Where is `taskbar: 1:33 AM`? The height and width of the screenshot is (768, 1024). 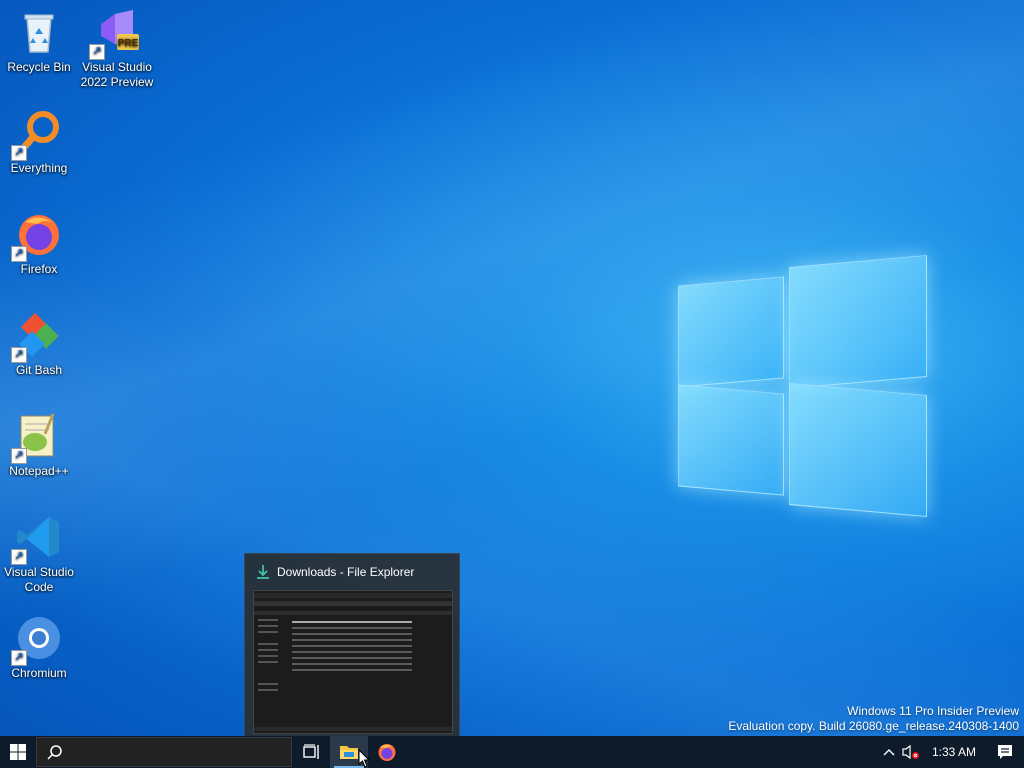 taskbar: 1:33 AM is located at coordinates (512, 752).